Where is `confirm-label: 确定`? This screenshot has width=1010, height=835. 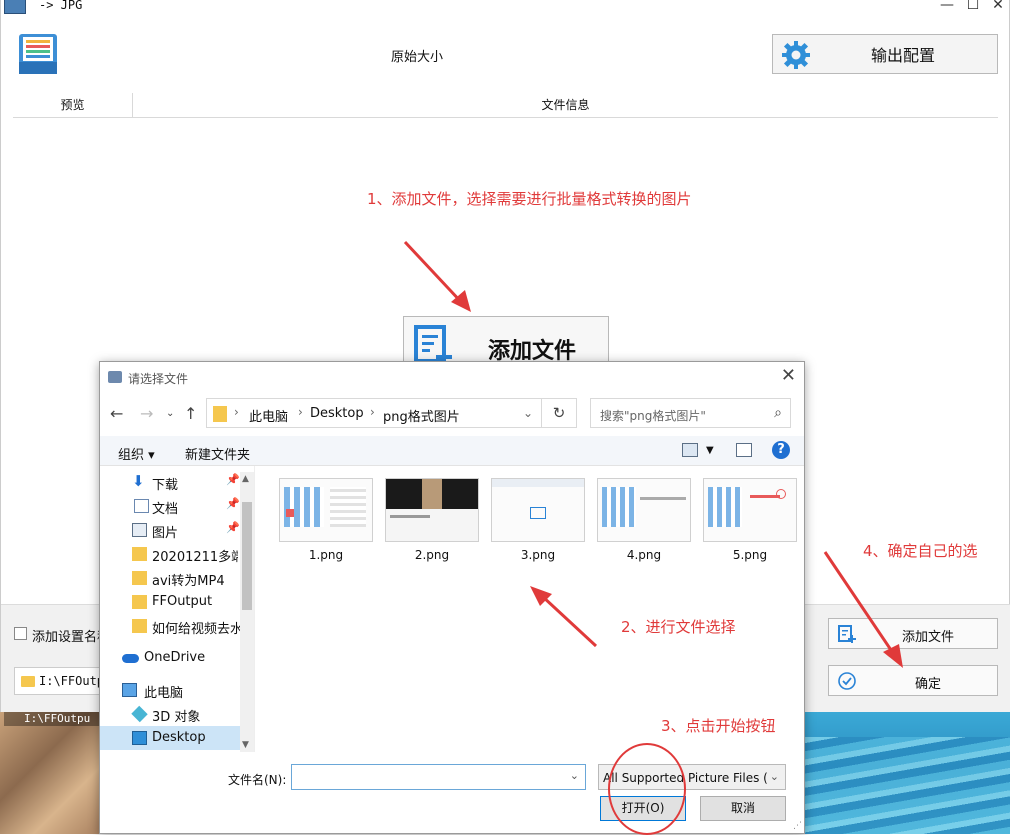 confirm-label: 确定 is located at coordinates (927, 684).